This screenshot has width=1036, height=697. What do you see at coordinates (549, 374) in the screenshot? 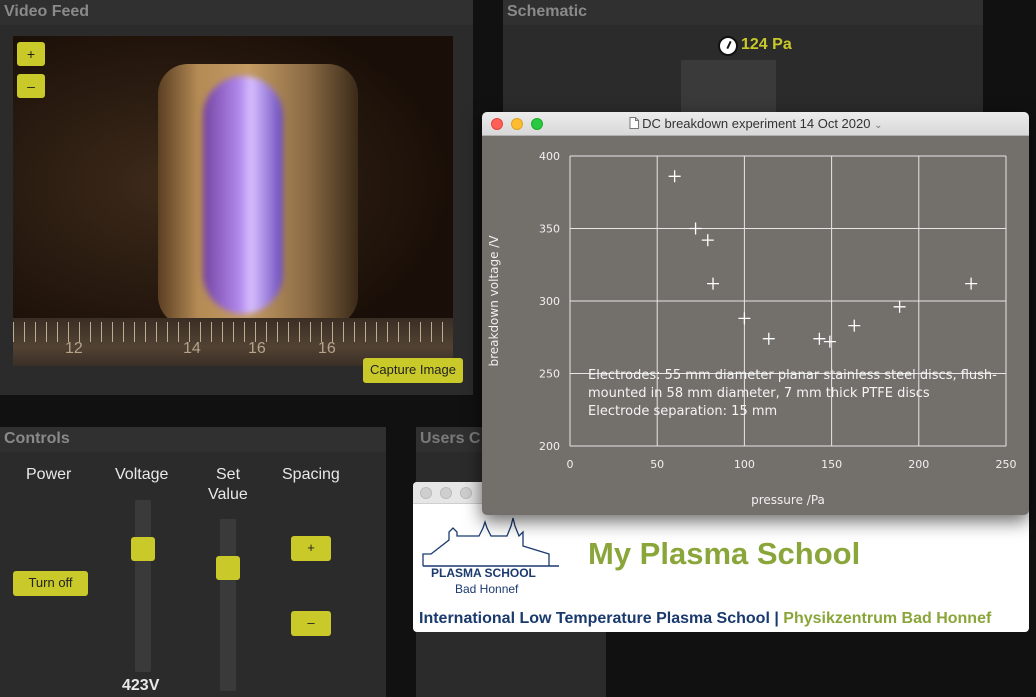
I see `y-tick-label: 250` at bounding box center [549, 374].